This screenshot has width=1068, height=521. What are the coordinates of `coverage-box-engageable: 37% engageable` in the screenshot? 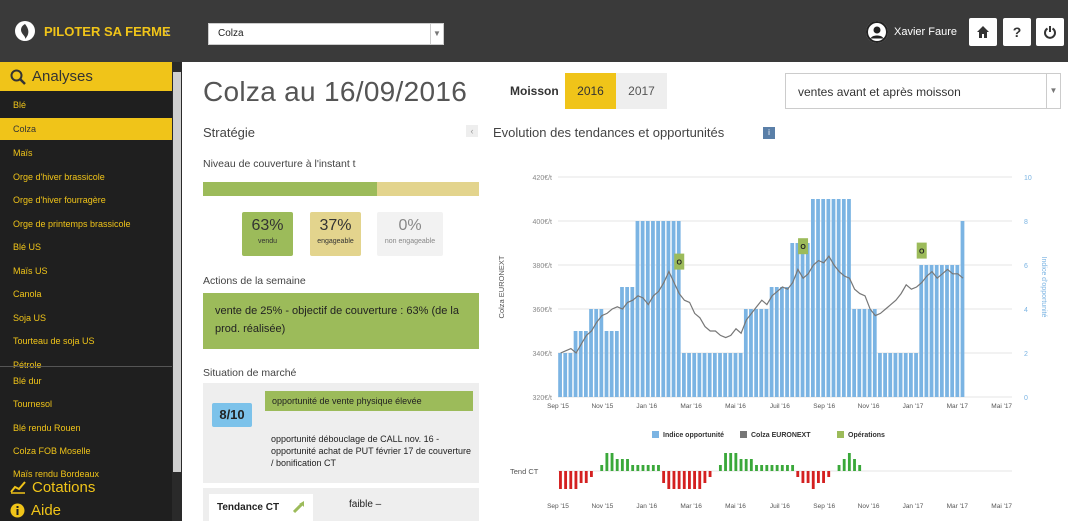 It's located at (335, 234).